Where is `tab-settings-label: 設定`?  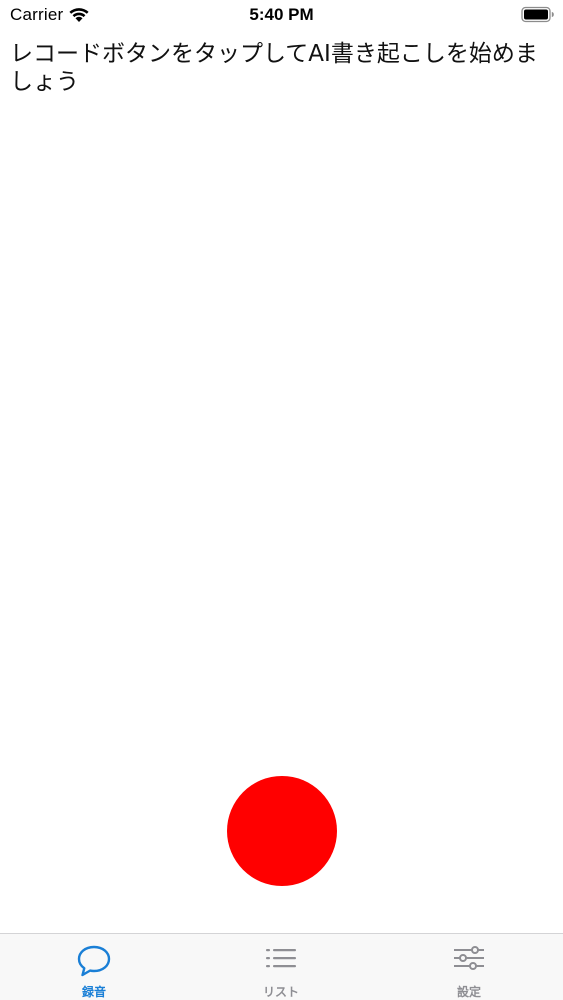
tab-settings-label: 設定 is located at coordinates (468, 992).